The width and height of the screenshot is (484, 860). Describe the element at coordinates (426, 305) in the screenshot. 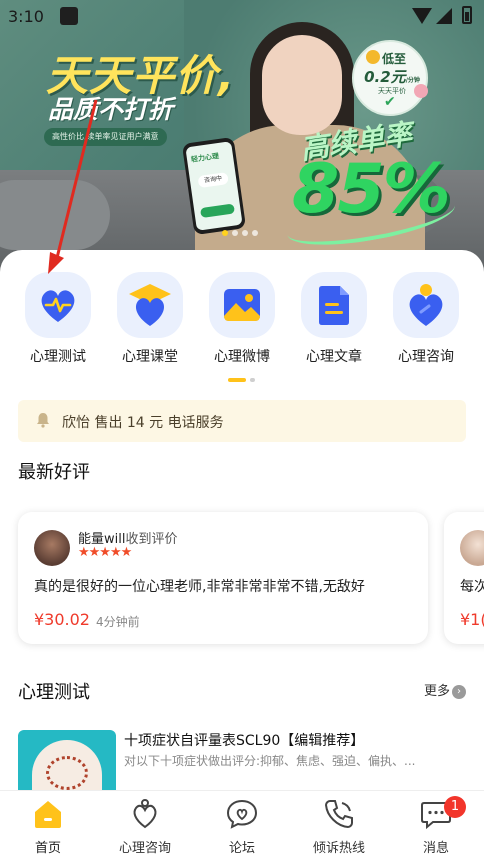

I see `person-heart-icon` at that location.